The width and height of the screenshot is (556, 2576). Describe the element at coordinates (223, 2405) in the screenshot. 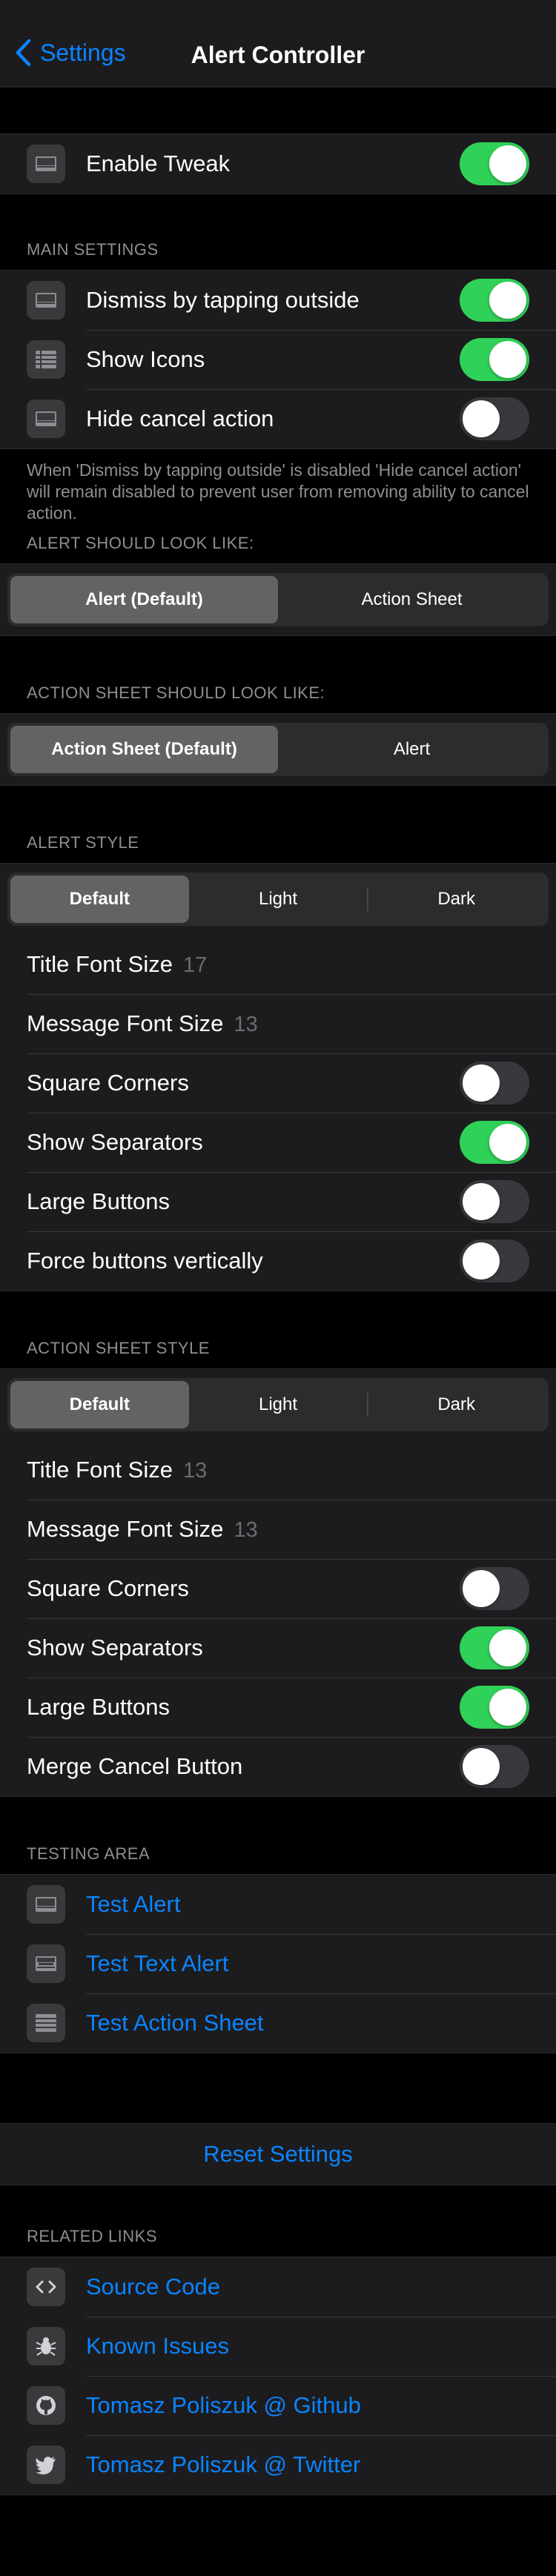

I see `github-label: Tomasz Poliszuk @ Github` at that location.